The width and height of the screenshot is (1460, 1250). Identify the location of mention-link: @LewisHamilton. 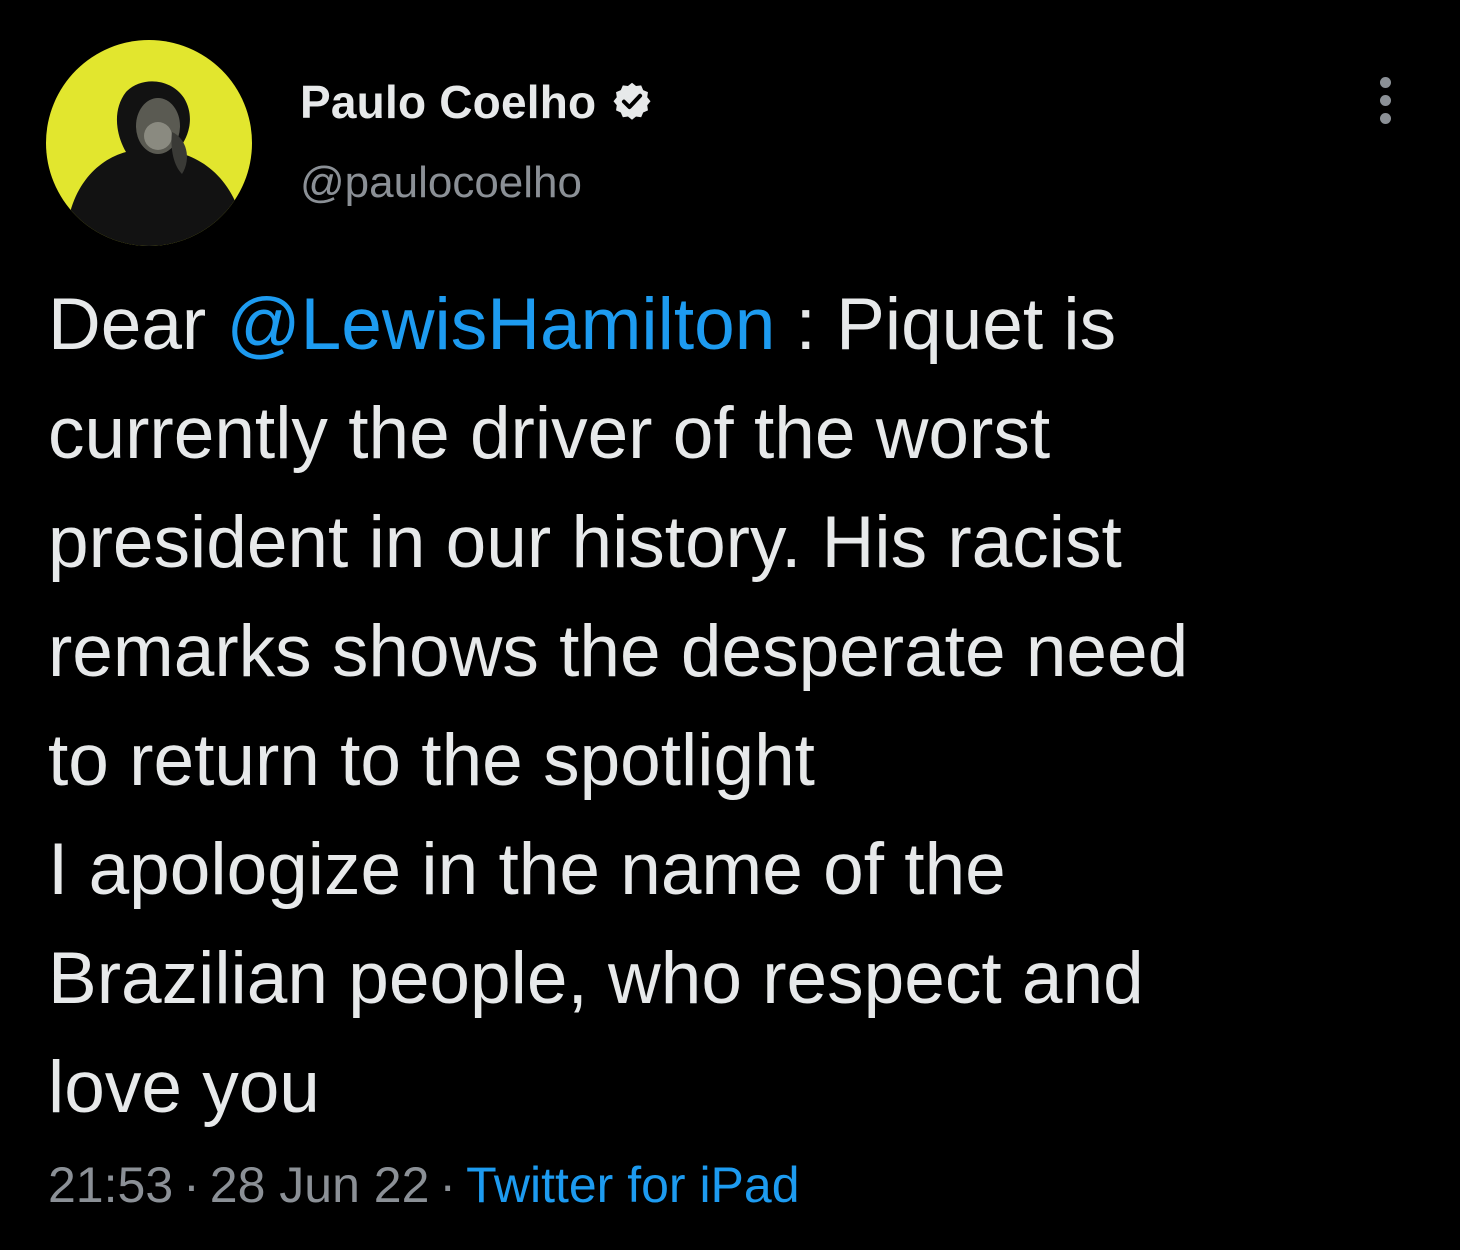
(501, 324).